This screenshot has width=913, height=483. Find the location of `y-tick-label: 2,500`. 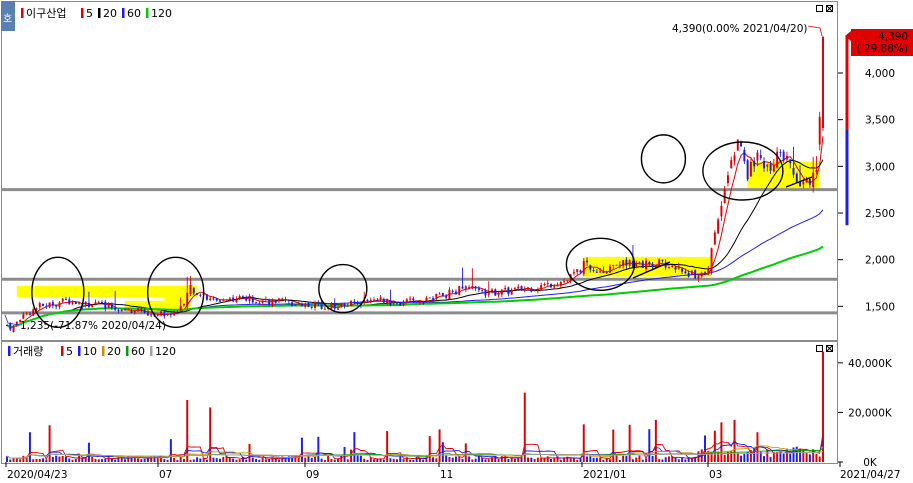

y-tick-label: 2,500 is located at coordinates (880, 214).